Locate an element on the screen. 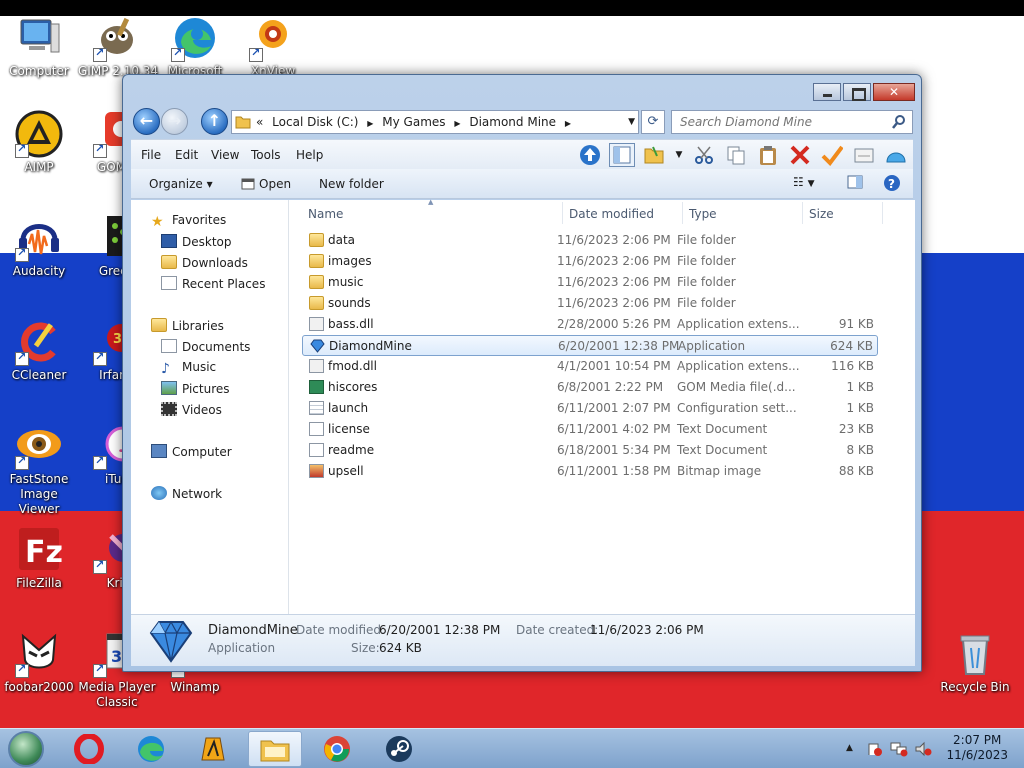 Image resolution: width=1024 pixels, height=768 pixels. copy-icon is located at coordinates (736, 155).